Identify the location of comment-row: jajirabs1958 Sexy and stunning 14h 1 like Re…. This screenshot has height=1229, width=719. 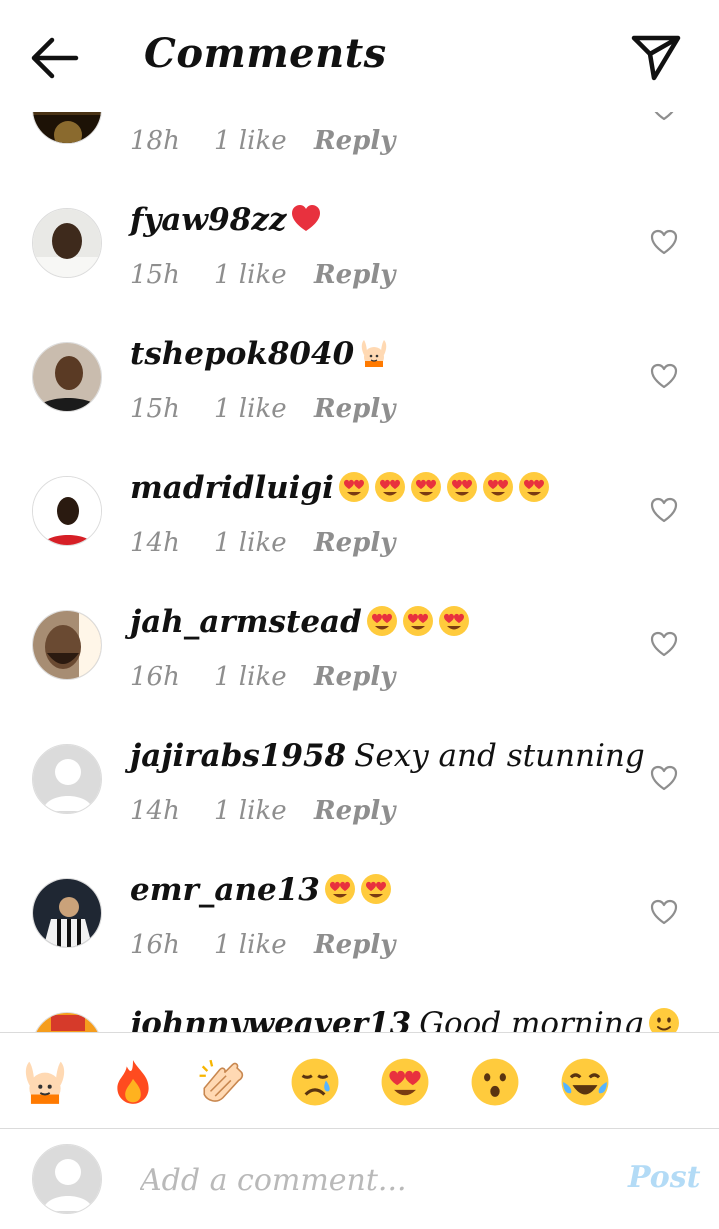
(359, 785).